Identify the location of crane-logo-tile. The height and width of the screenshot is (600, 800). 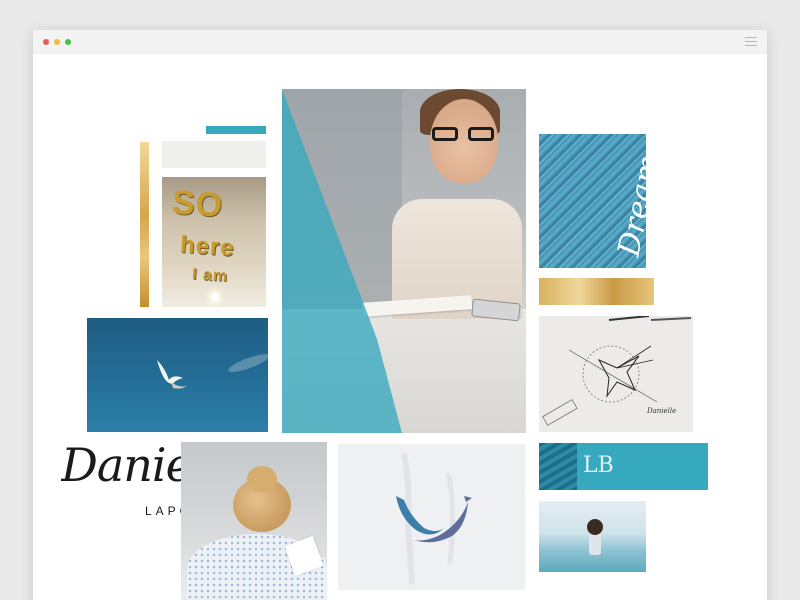
(431, 517).